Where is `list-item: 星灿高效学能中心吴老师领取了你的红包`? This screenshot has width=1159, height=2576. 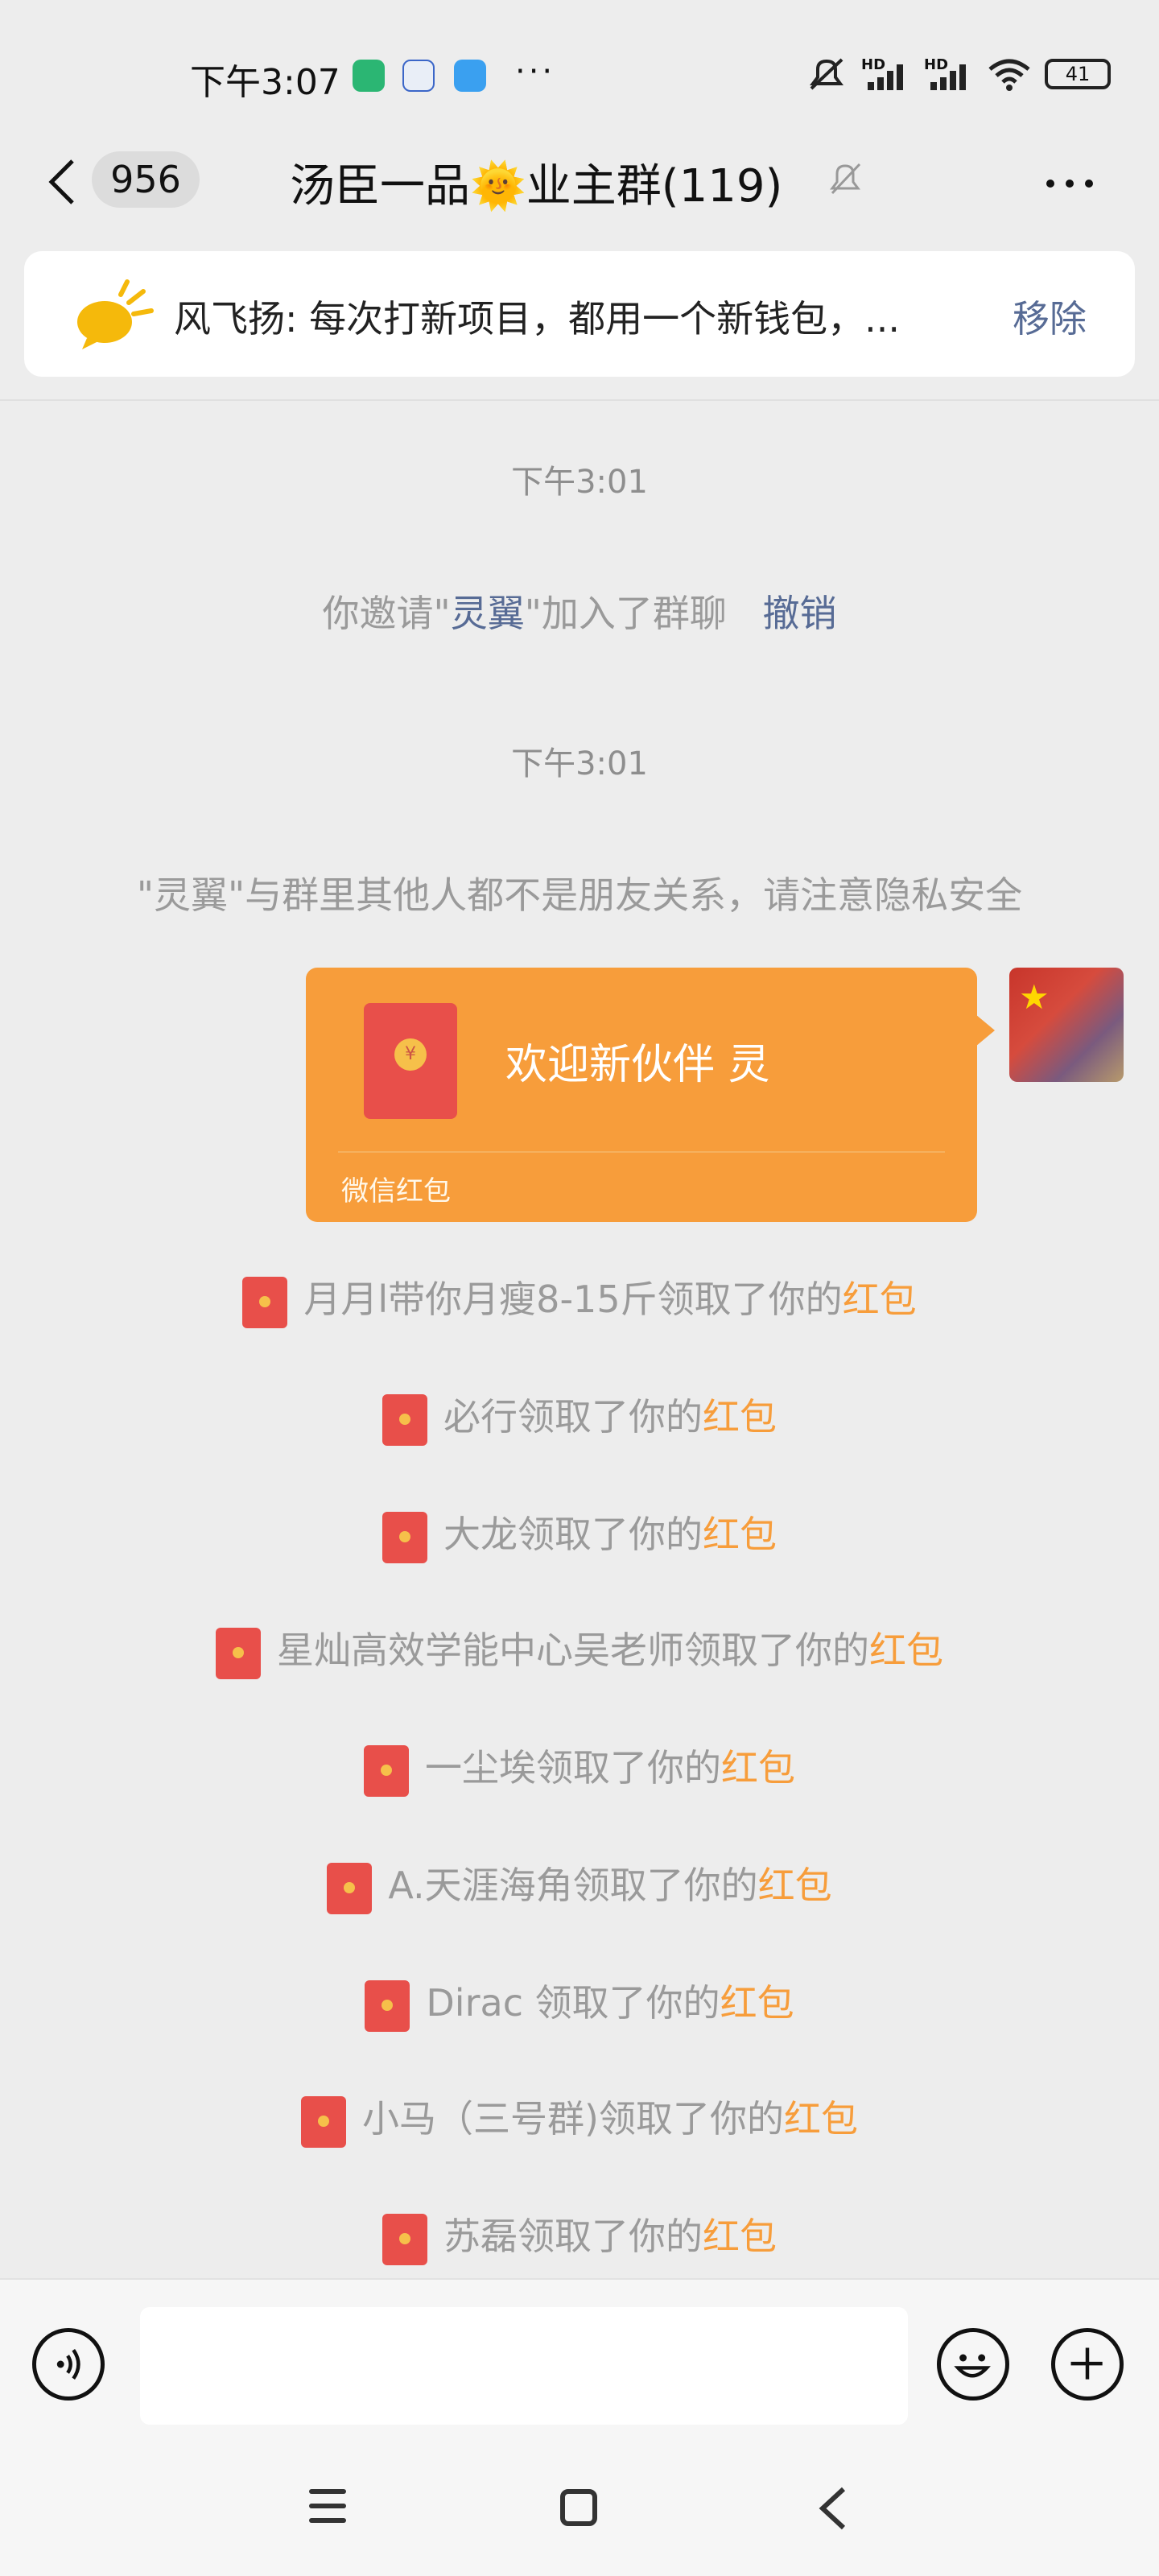 list-item: 星灿高效学能中心吴老师领取了你的红包 is located at coordinates (579, 1650).